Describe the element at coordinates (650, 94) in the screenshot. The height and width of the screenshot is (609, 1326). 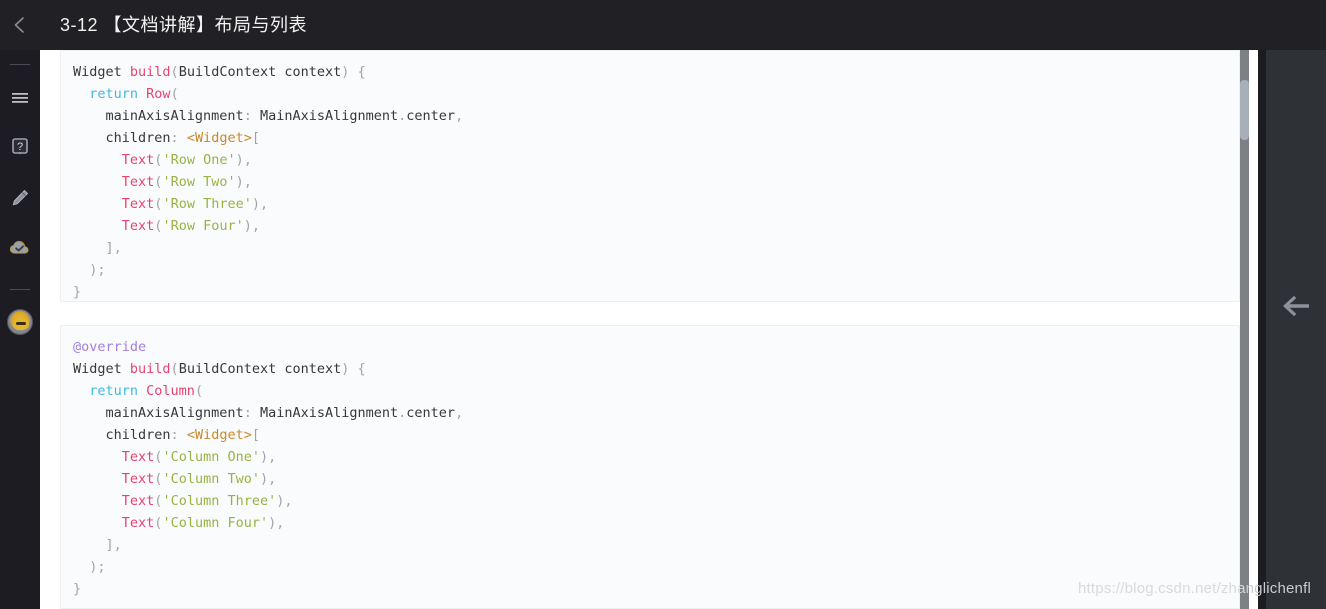
I see `code-line: return Row(` at that location.